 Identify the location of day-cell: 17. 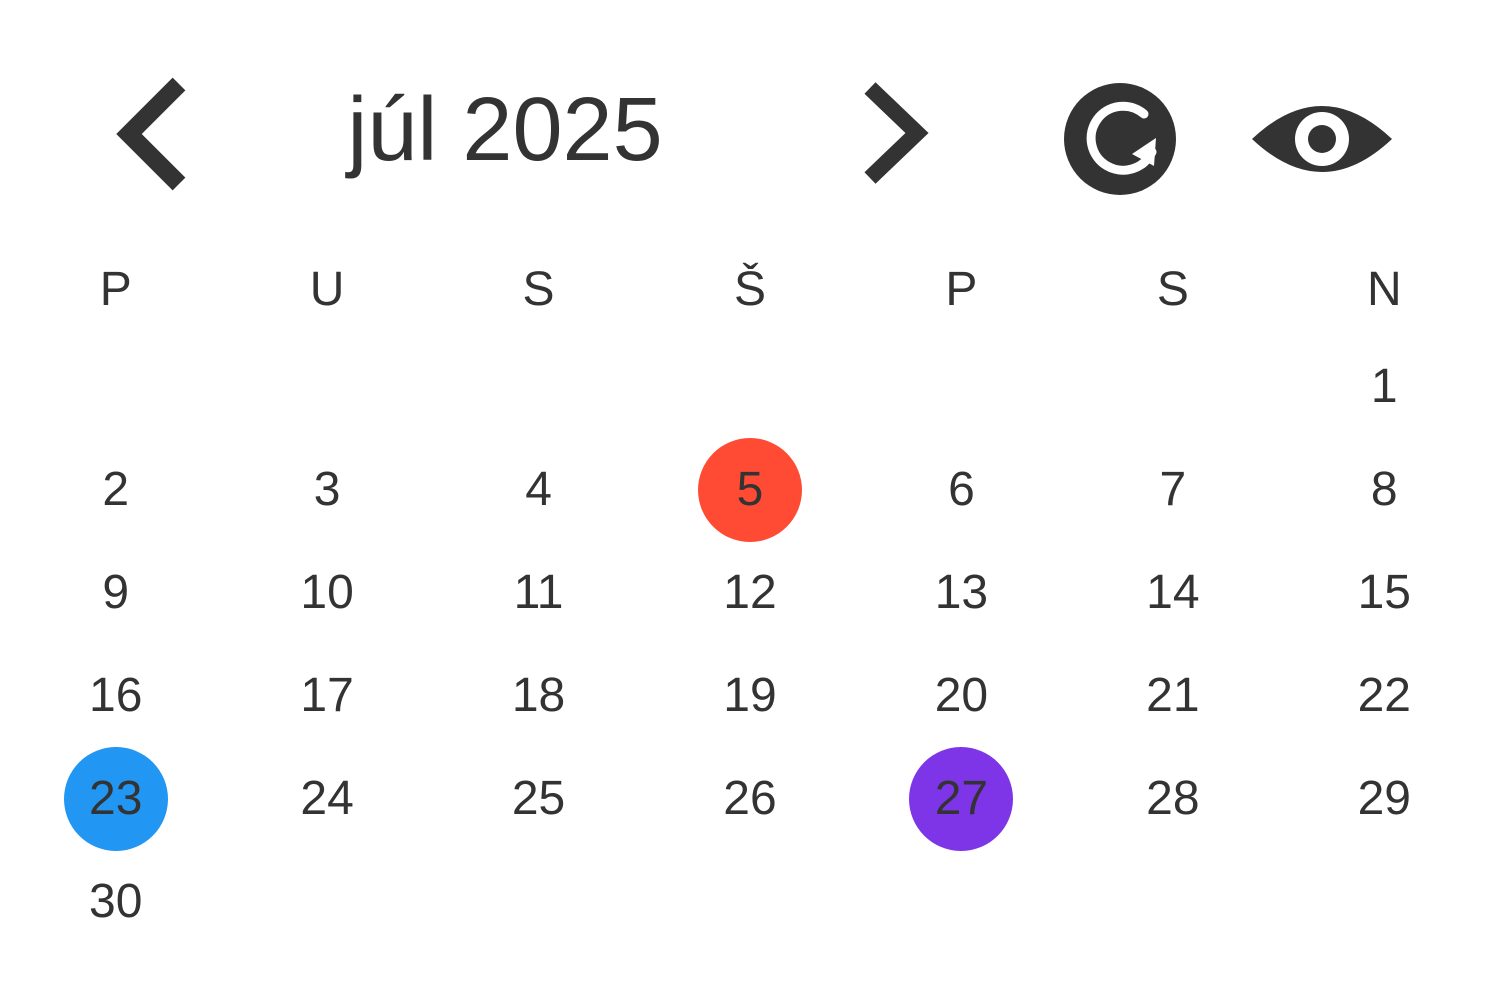
(326, 695).